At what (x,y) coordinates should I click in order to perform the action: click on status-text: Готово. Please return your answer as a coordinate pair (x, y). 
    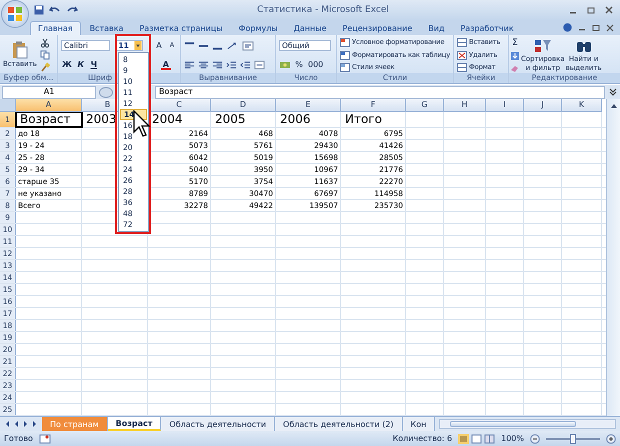
    Looking at the image, I should click on (18, 438).